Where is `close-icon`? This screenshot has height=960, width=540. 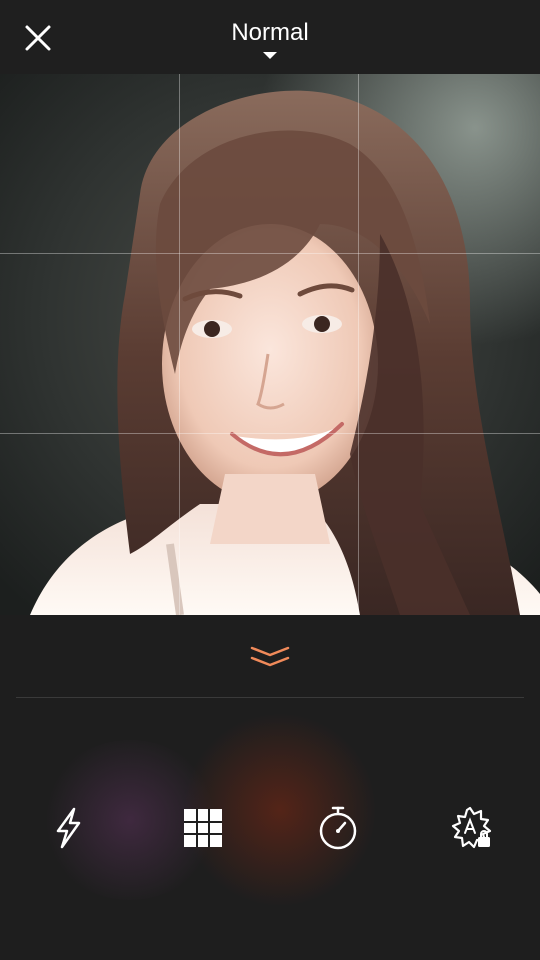
close-icon is located at coordinates (38, 38).